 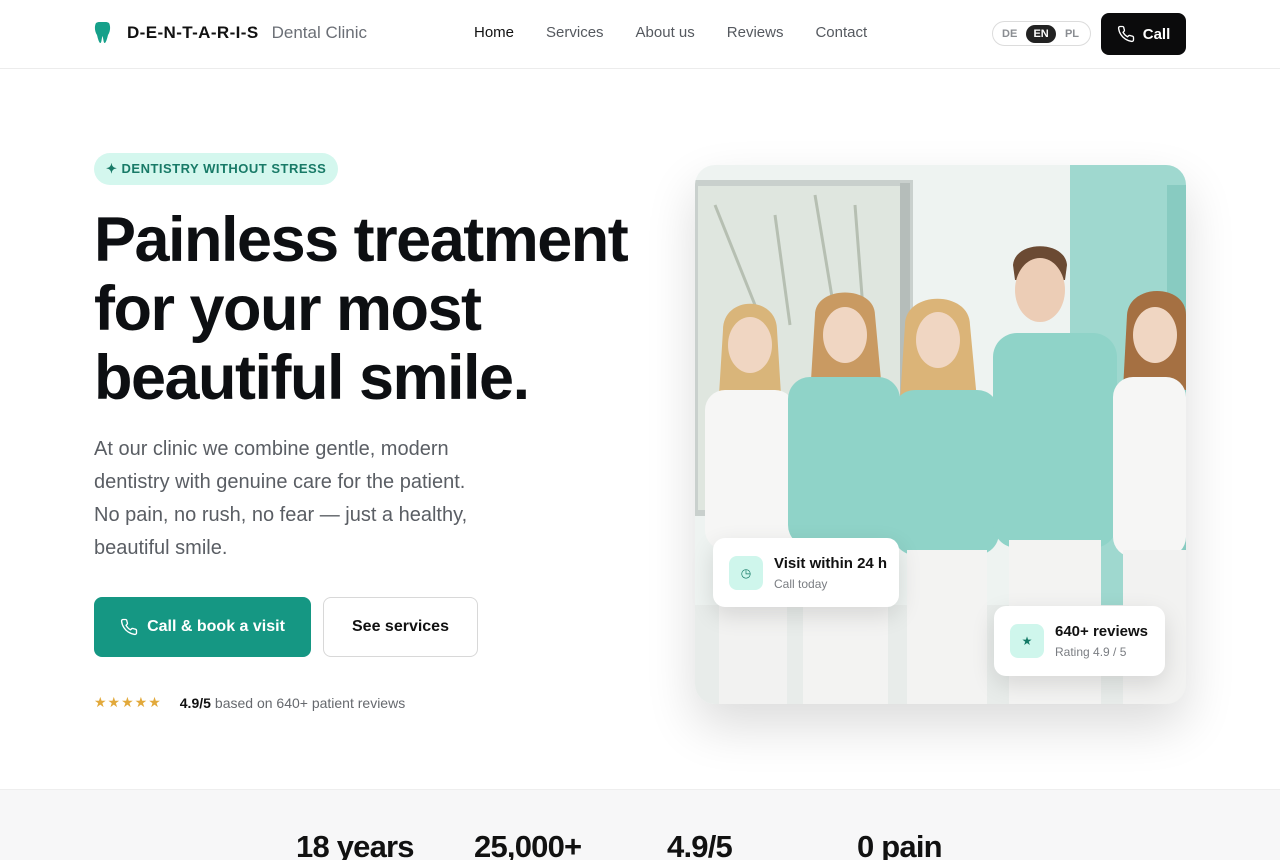 I want to click on clock-icon: ◷, so click(x=746, y=572).